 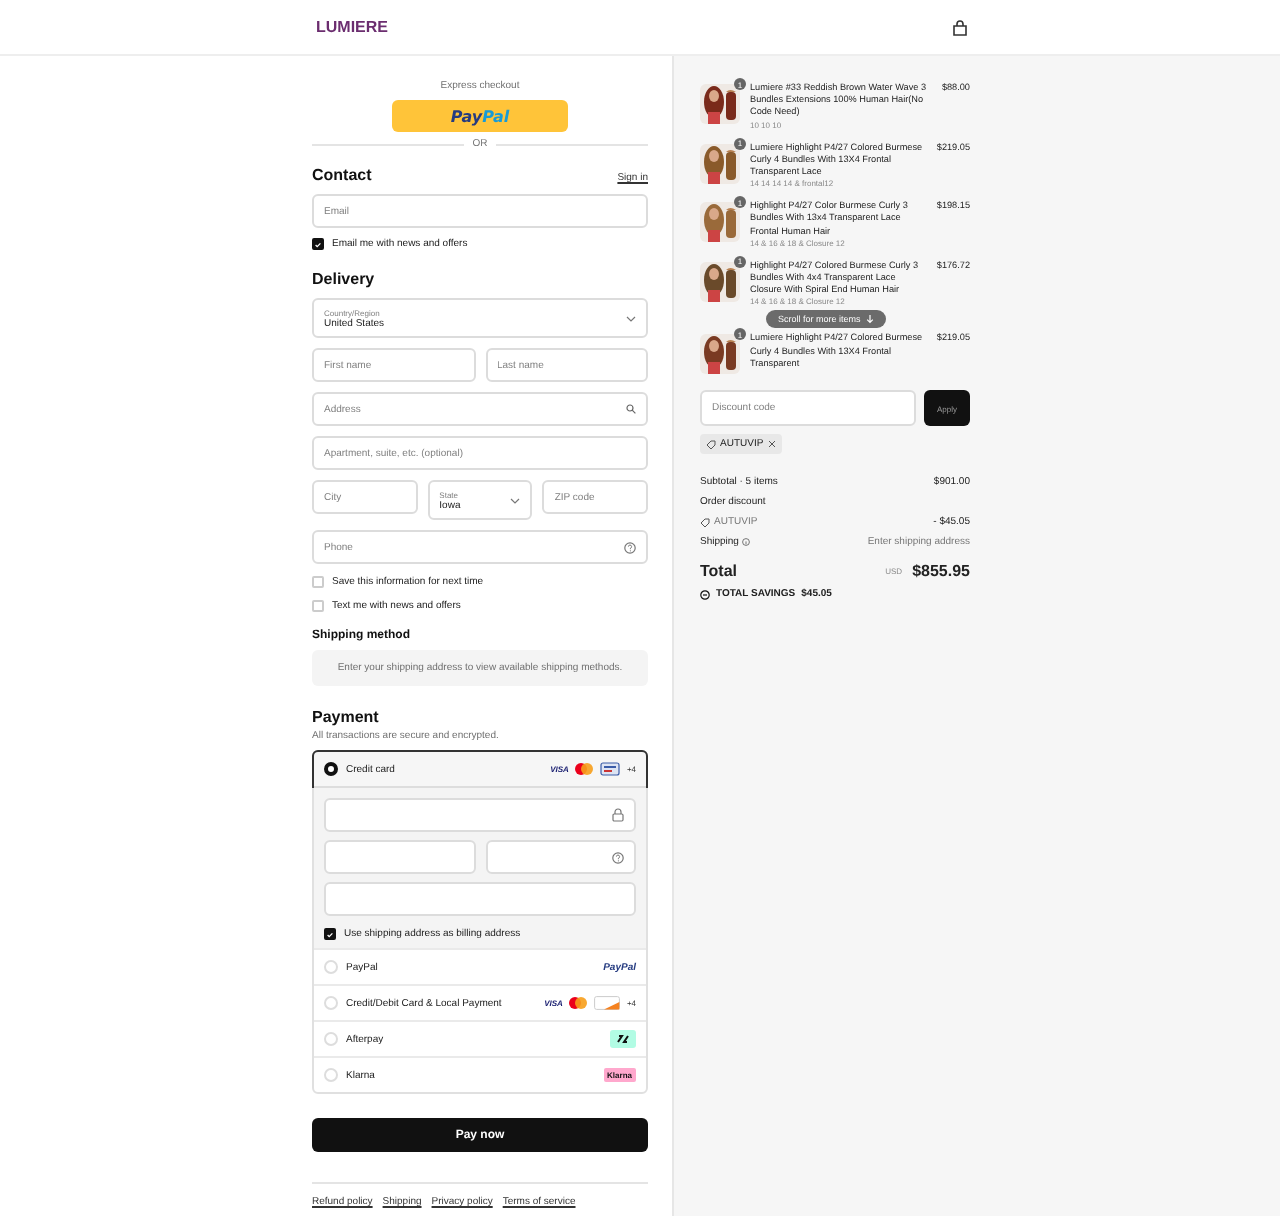 I want to click on search-icon, so click(x=631, y=409).